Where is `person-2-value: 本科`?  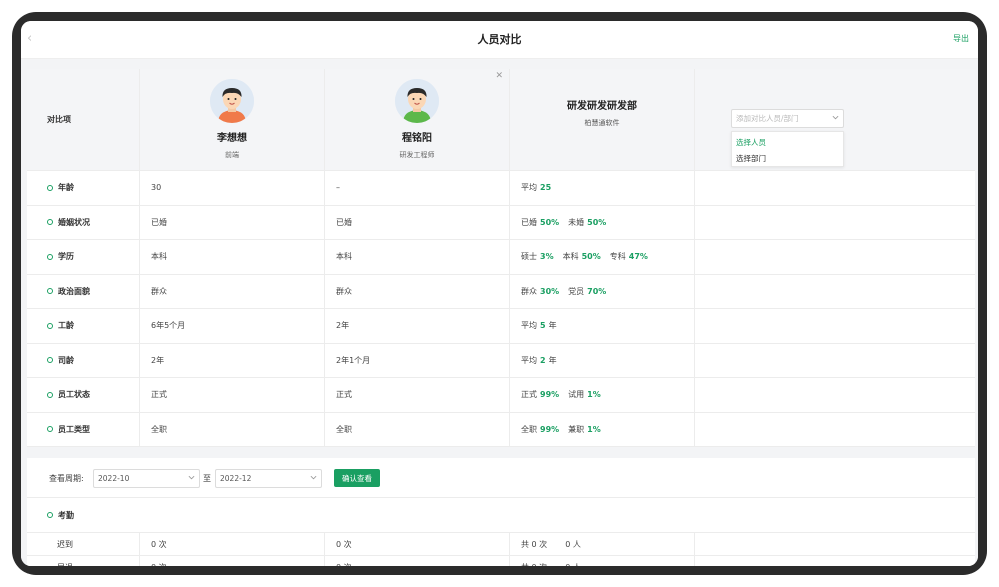
person-2-value: 本科 is located at coordinates (417, 257).